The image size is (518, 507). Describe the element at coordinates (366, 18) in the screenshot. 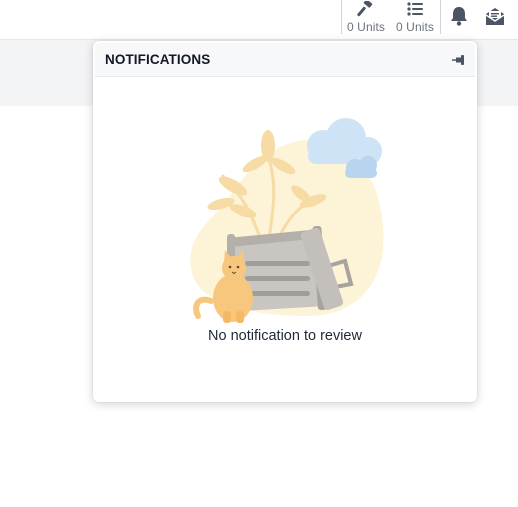

I see `units-counter-gavel: 0 Units` at that location.